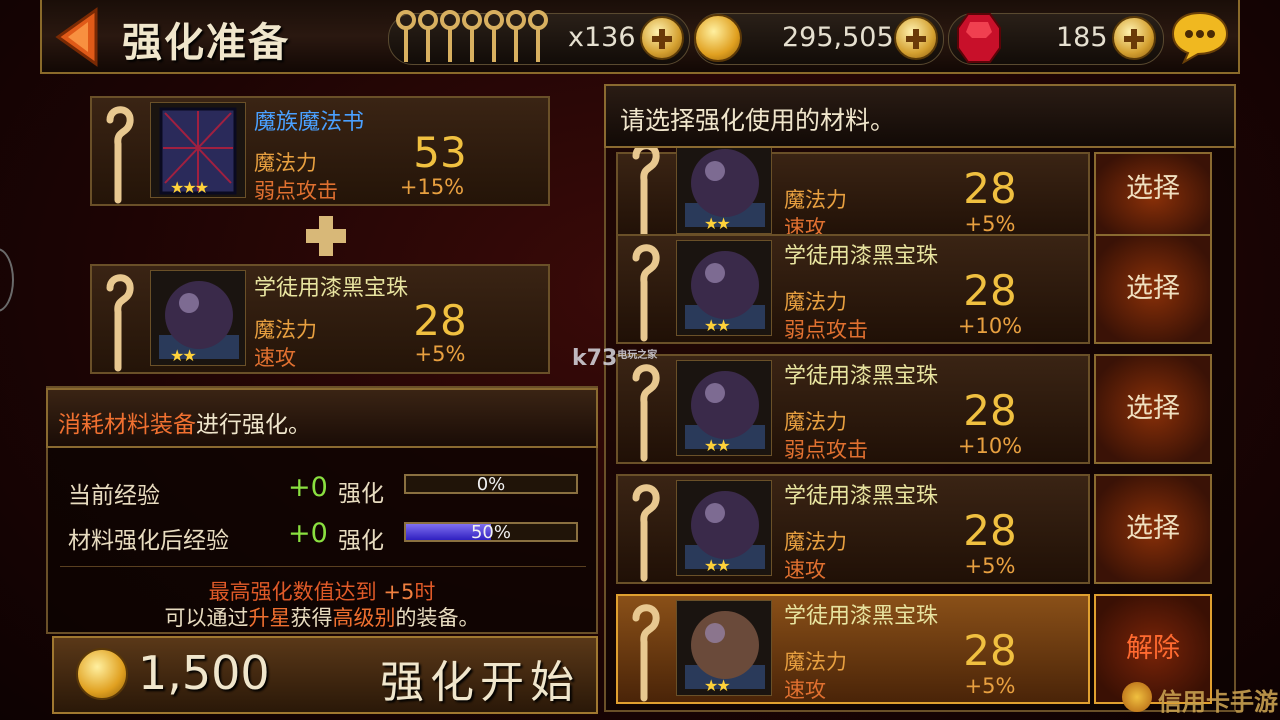 The height and width of the screenshot is (720, 1280). Describe the element at coordinates (311, 618) in the screenshot. I see `note-text: 获得` at that location.